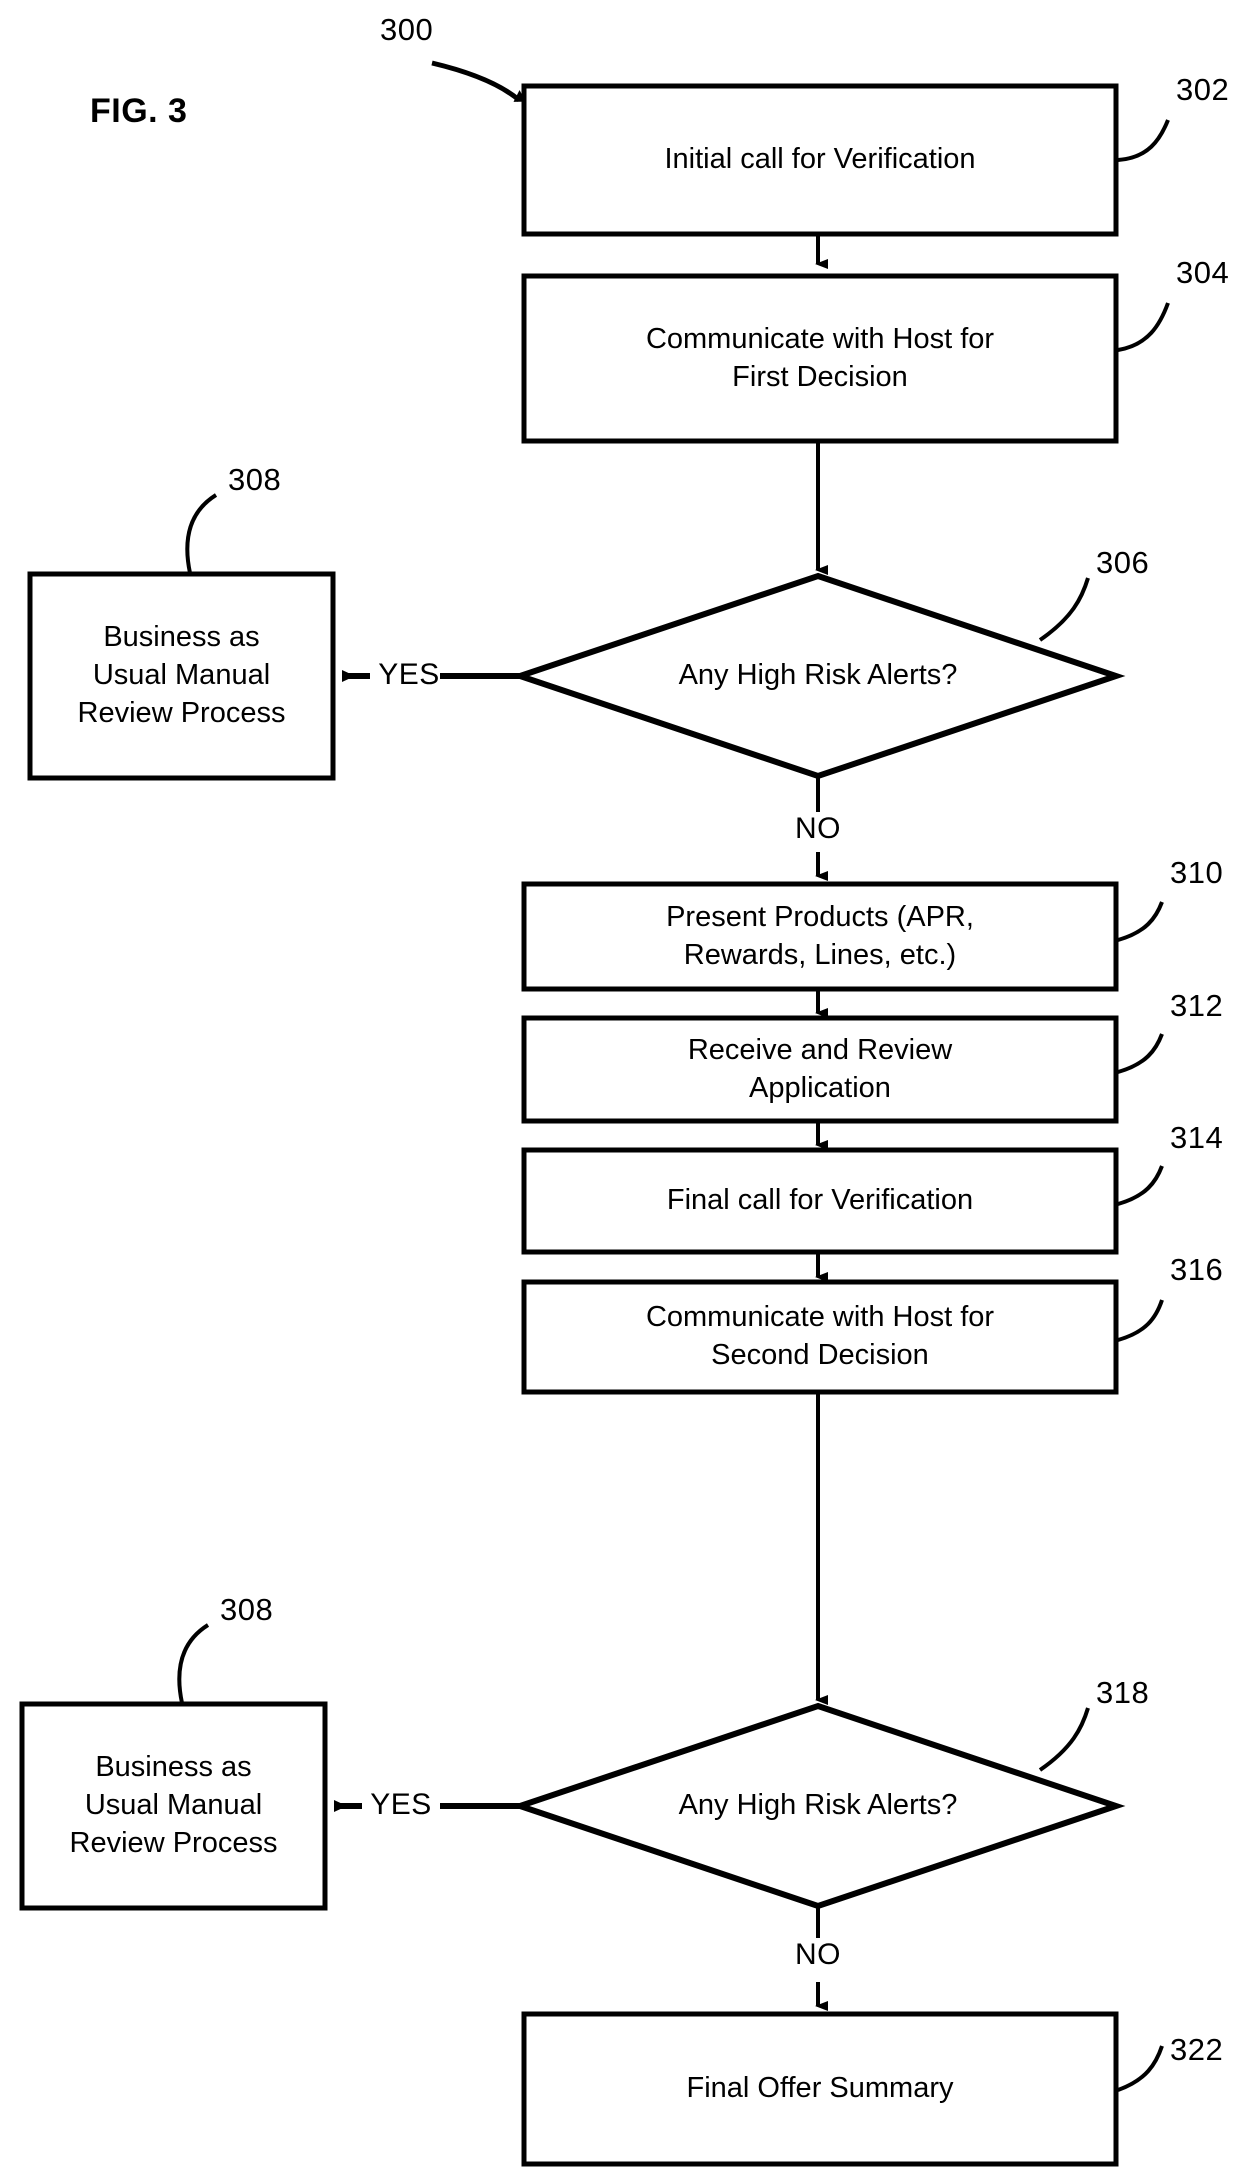 This screenshot has height=2169, width=1240. Describe the element at coordinates (820, 1069) in the screenshot. I see `node-receive-review` at that location.